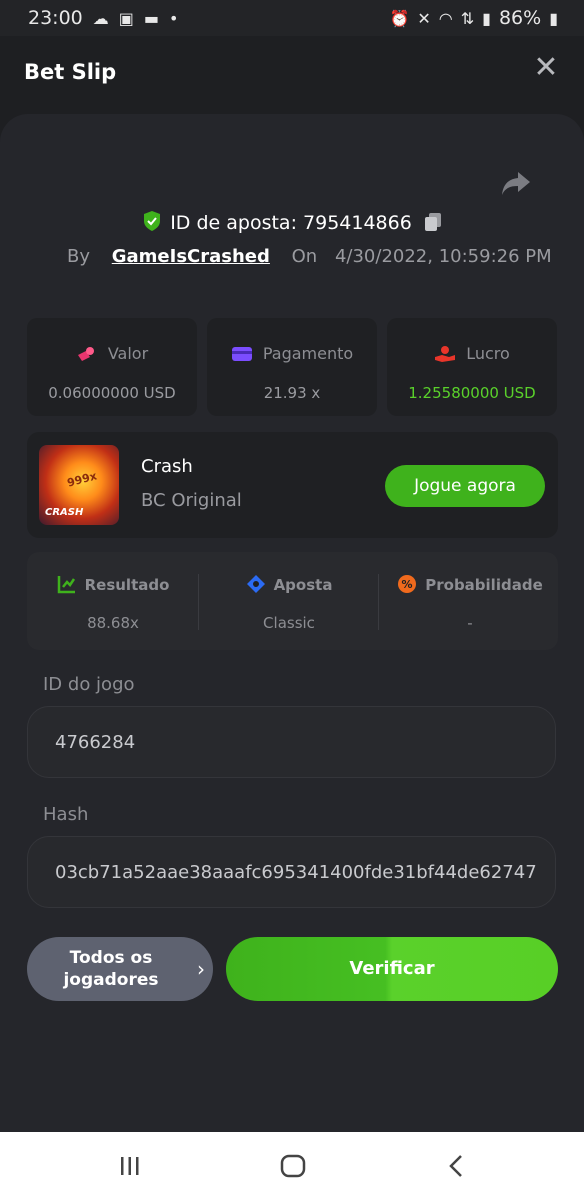 This screenshot has width=584, height=1200. What do you see at coordinates (392, 969) in the screenshot?
I see `verify-button: Verificar` at bounding box center [392, 969].